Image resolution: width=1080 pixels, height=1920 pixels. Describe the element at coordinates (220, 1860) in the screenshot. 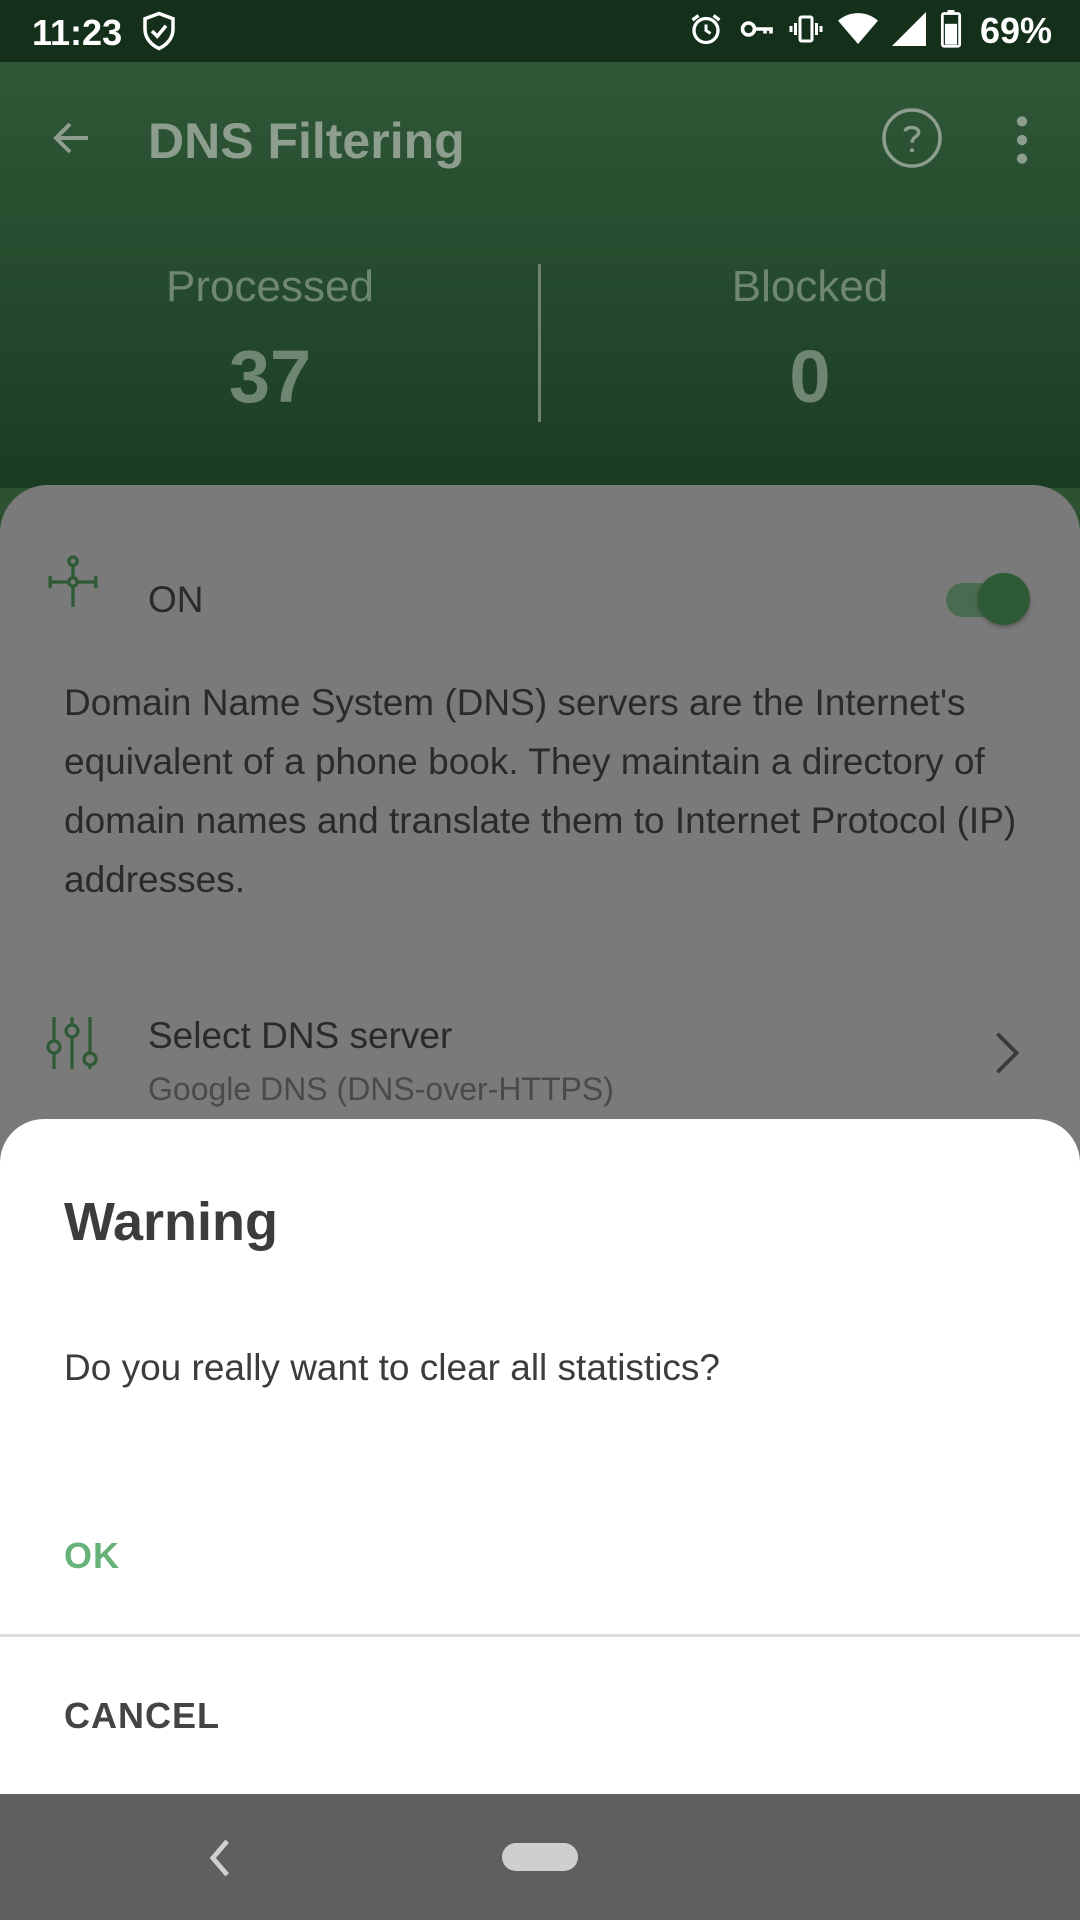

I see `nav-back-icon` at that location.